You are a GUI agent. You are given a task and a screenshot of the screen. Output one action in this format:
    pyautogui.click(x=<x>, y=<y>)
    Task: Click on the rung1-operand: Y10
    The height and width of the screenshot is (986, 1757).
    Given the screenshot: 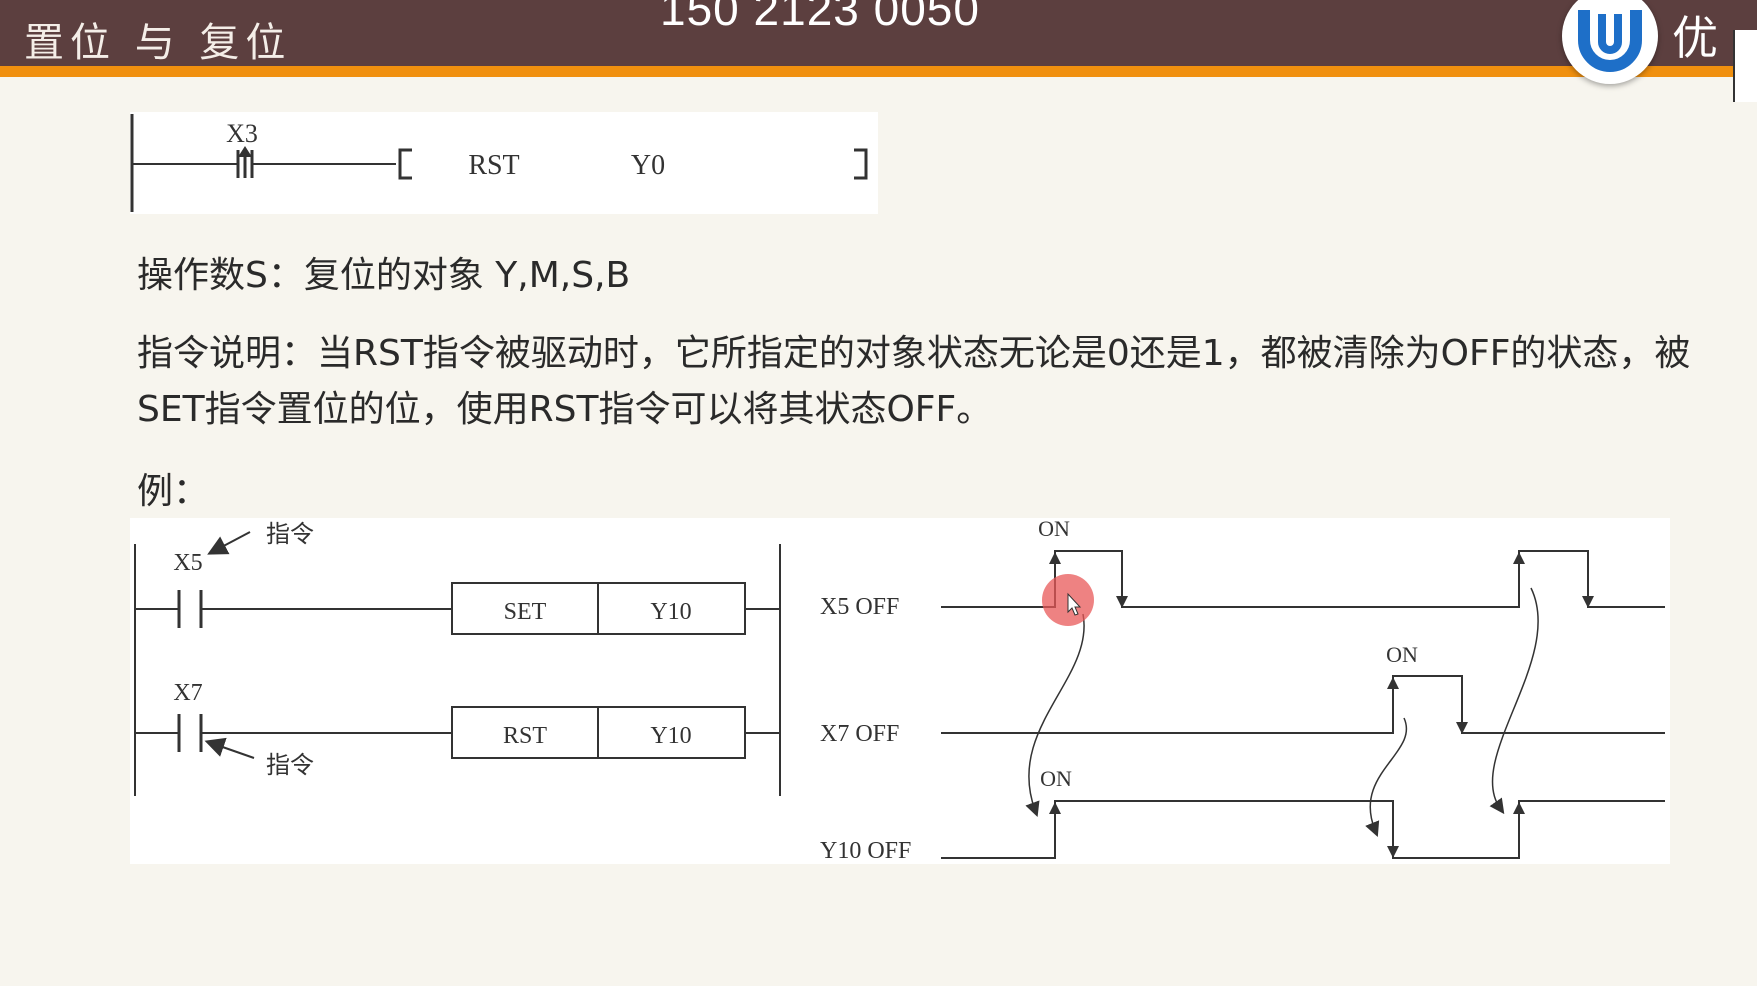 What is the action you would take?
    pyautogui.click(x=670, y=612)
    